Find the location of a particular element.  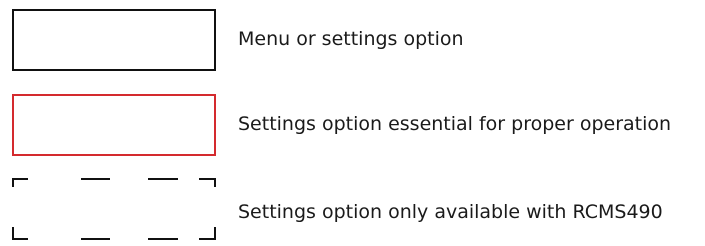

menu-option-swatch is located at coordinates (114, 40).